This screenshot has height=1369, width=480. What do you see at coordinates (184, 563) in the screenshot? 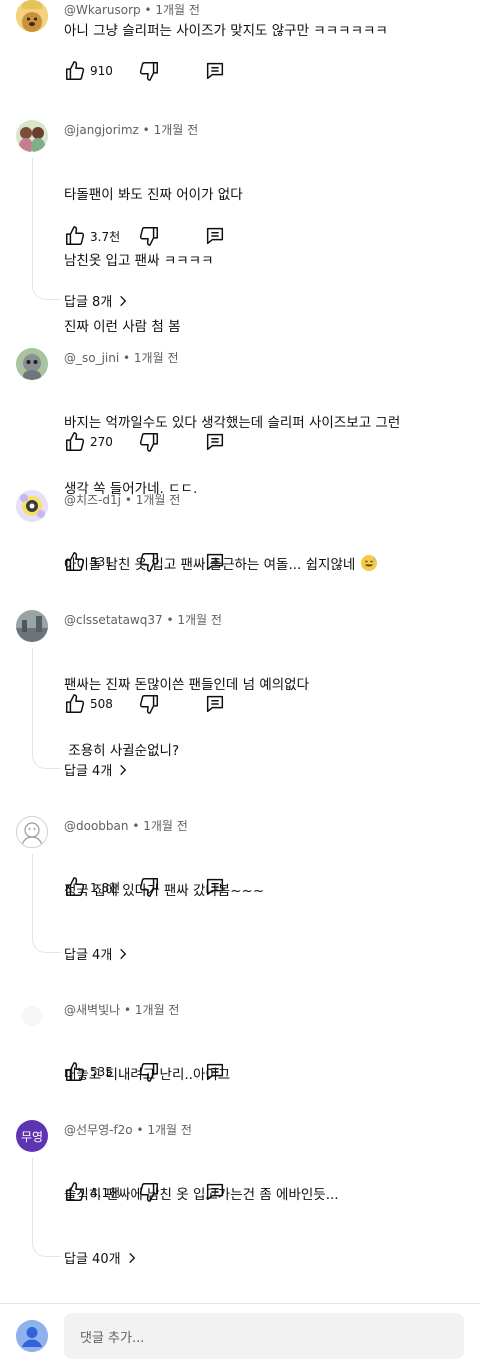
I see `comment-actions: 331` at bounding box center [184, 563].